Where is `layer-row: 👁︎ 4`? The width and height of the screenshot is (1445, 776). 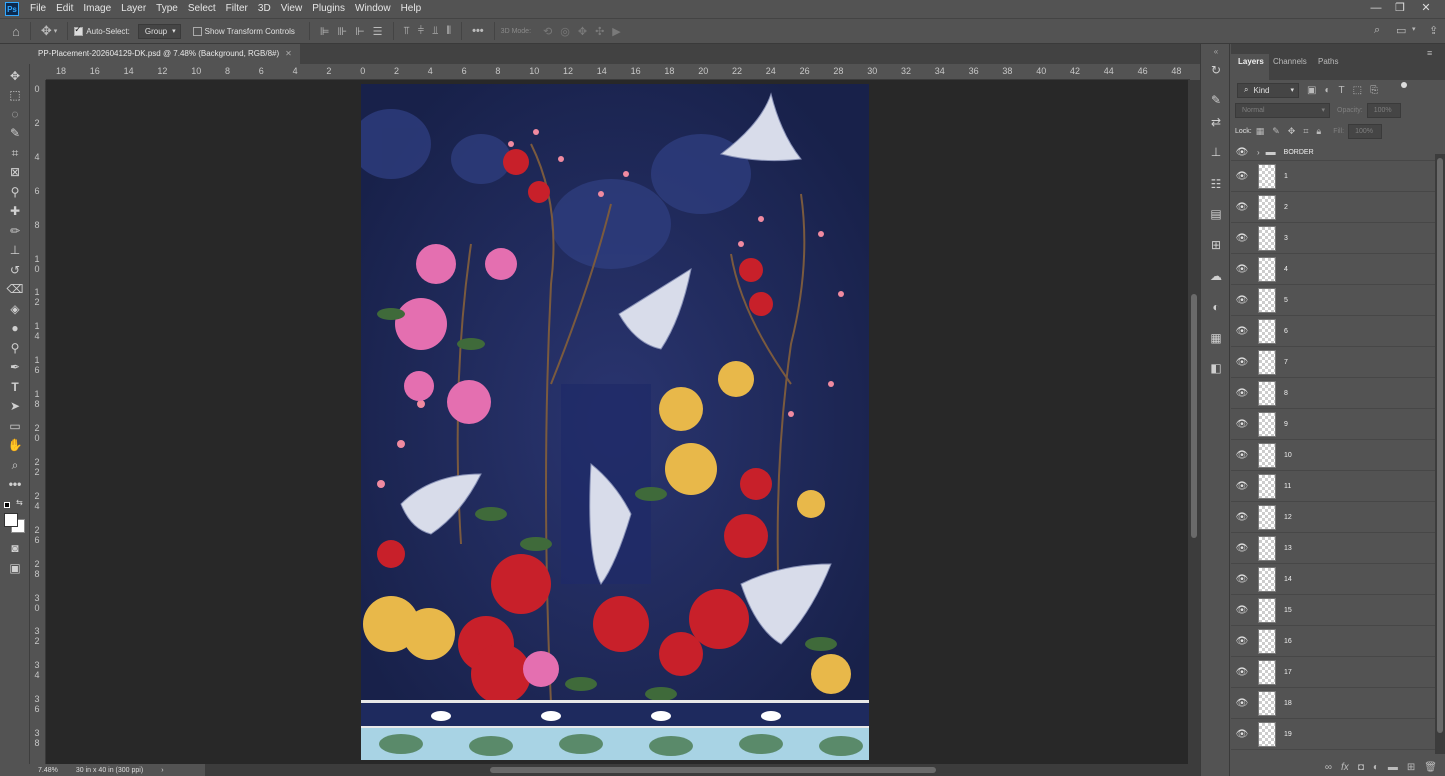
layer-row: 👁︎ 4 is located at coordinates (1333, 269).